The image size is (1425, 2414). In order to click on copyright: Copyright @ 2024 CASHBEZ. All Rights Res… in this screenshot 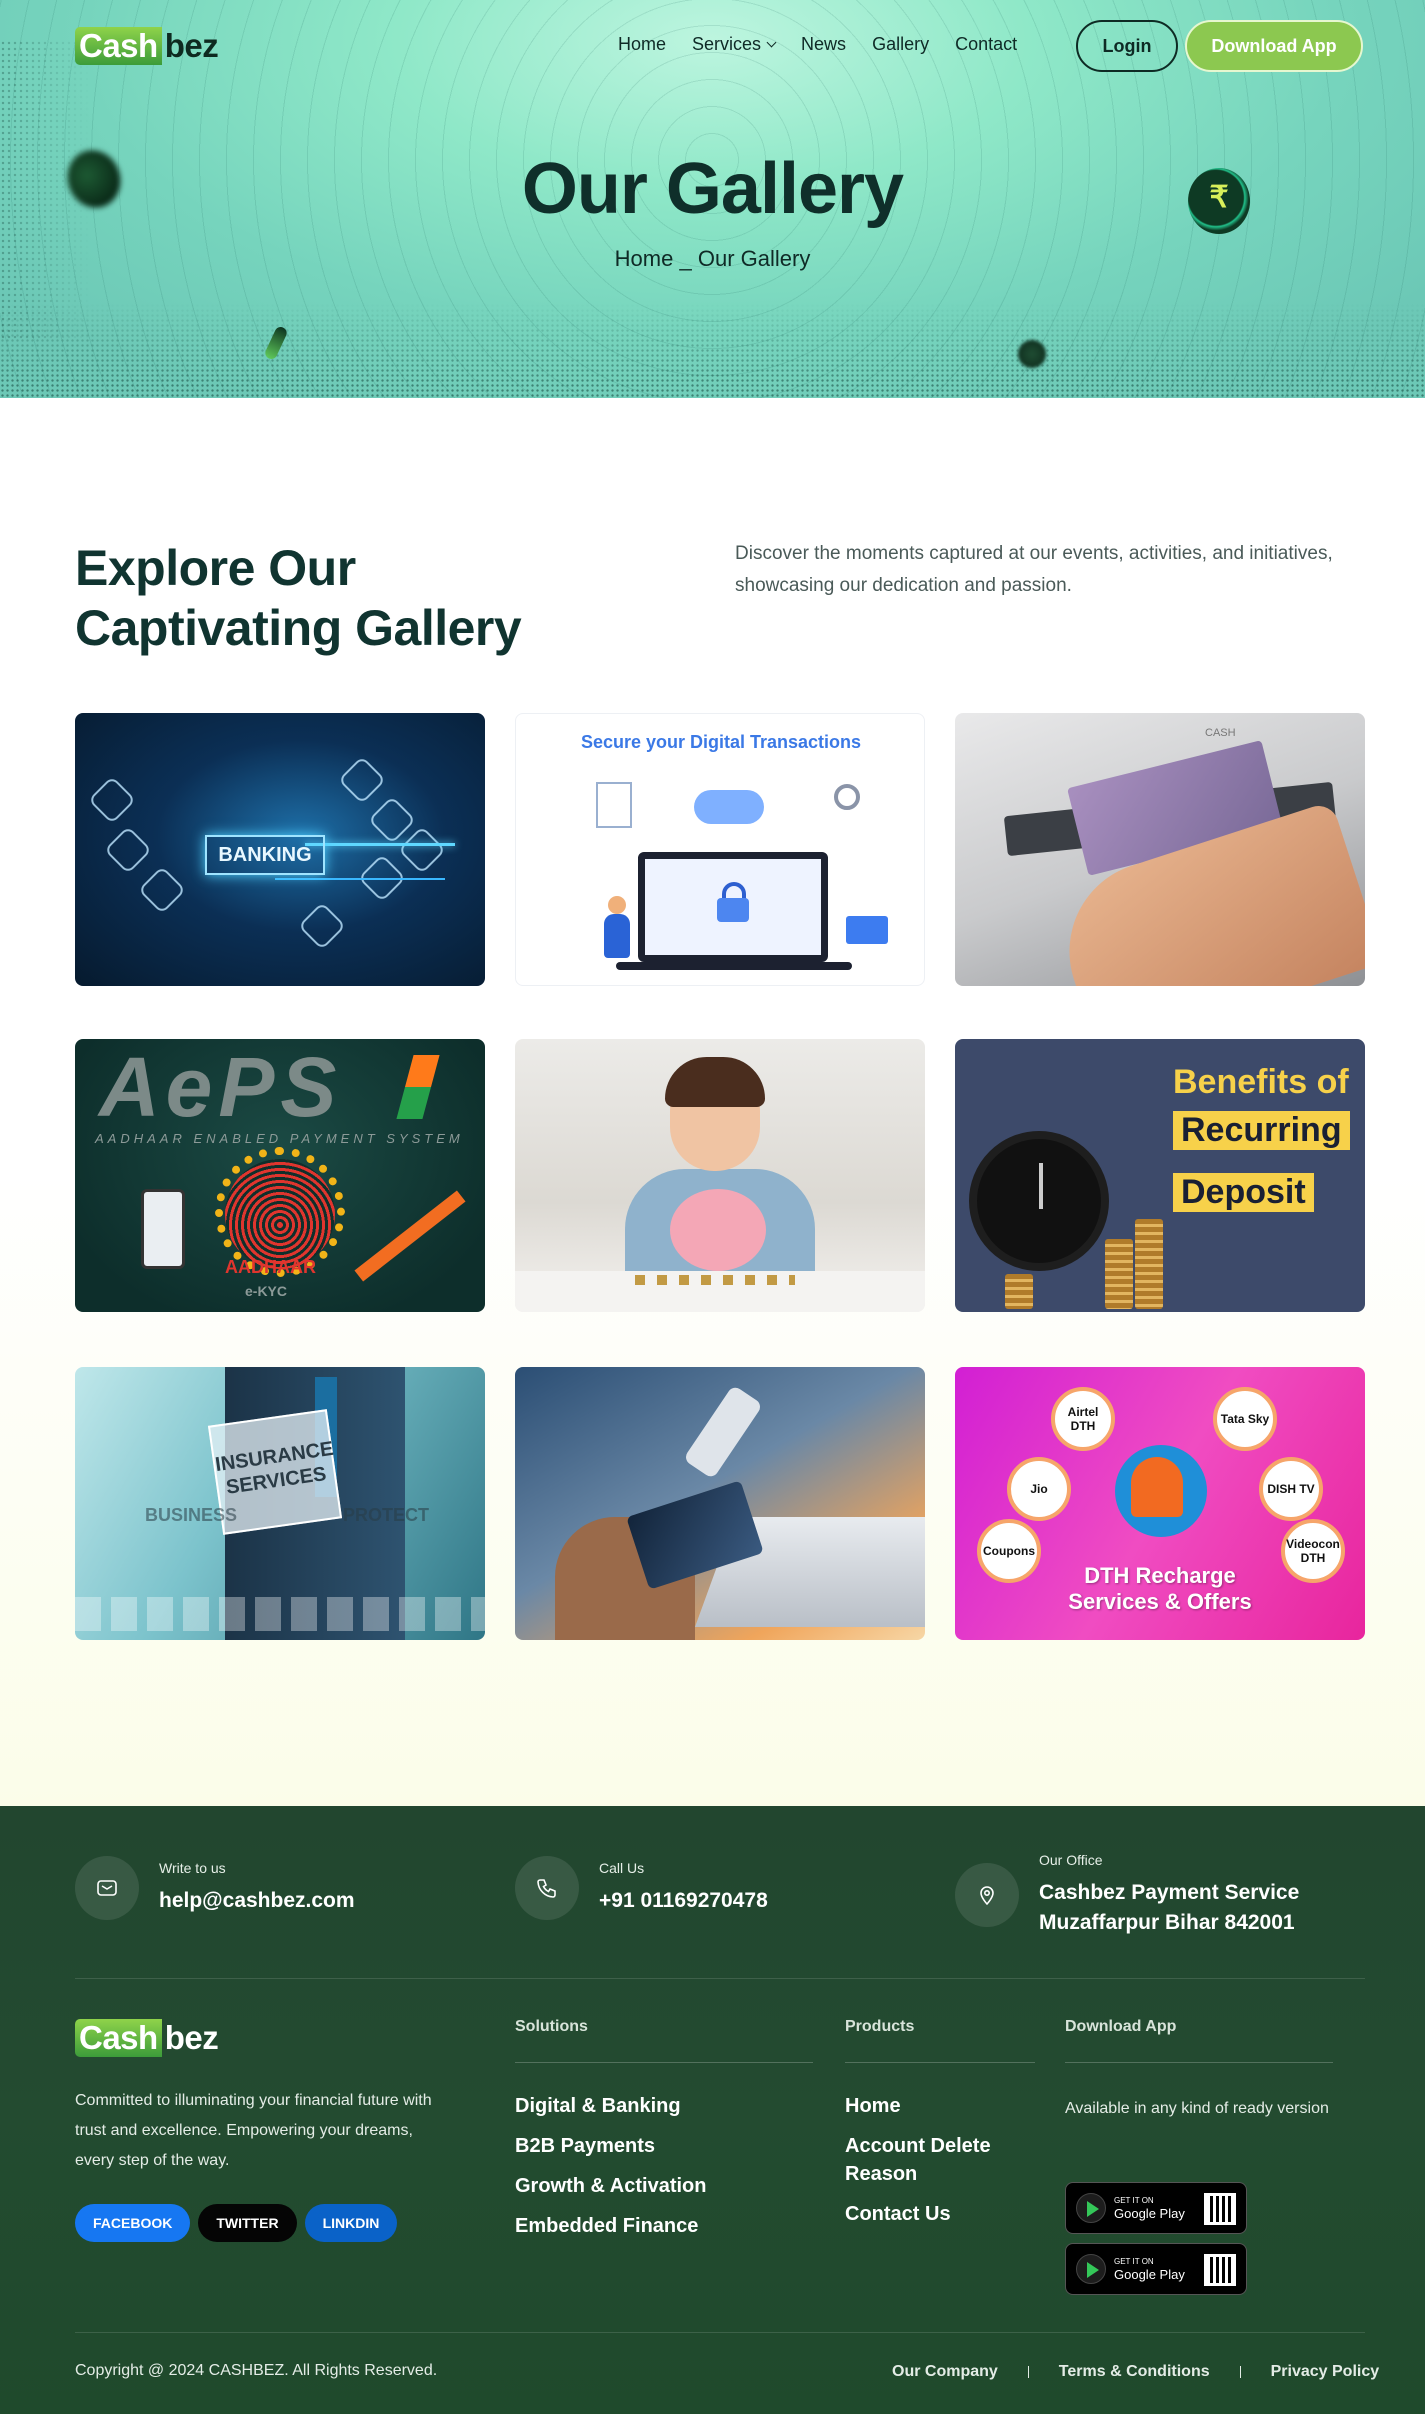, I will do `click(256, 2370)`.